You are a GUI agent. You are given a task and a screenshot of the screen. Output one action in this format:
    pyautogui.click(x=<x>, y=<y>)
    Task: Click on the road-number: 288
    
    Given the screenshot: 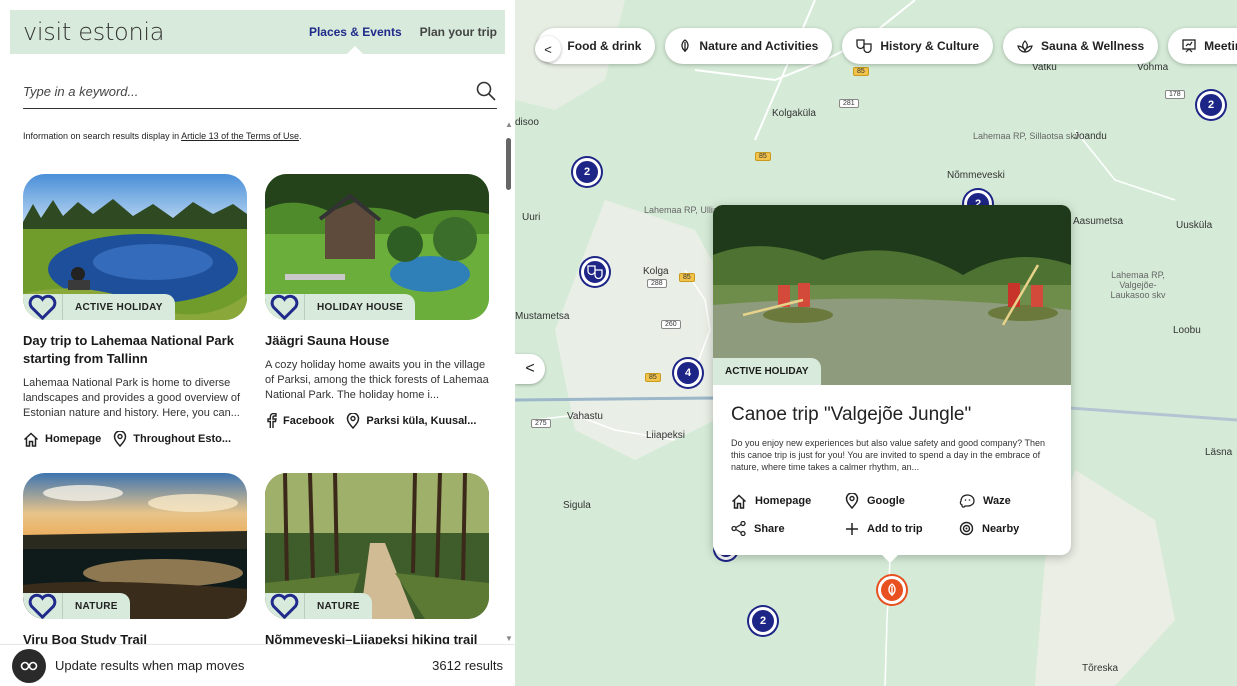 What is the action you would take?
    pyautogui.click(x=657, y=283)
    